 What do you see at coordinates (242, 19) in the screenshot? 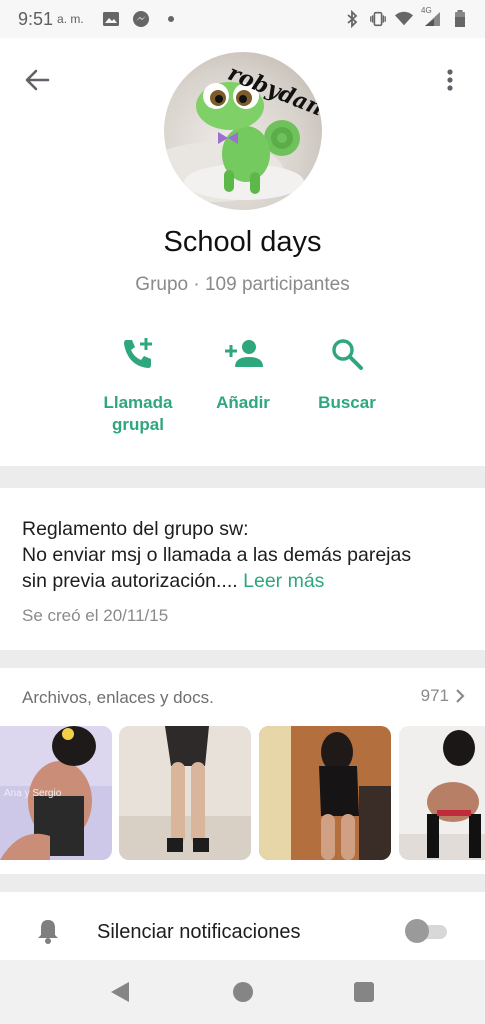
I see `status-bar: 9:51 a. m. 4G` at bounding box center [242, 19].